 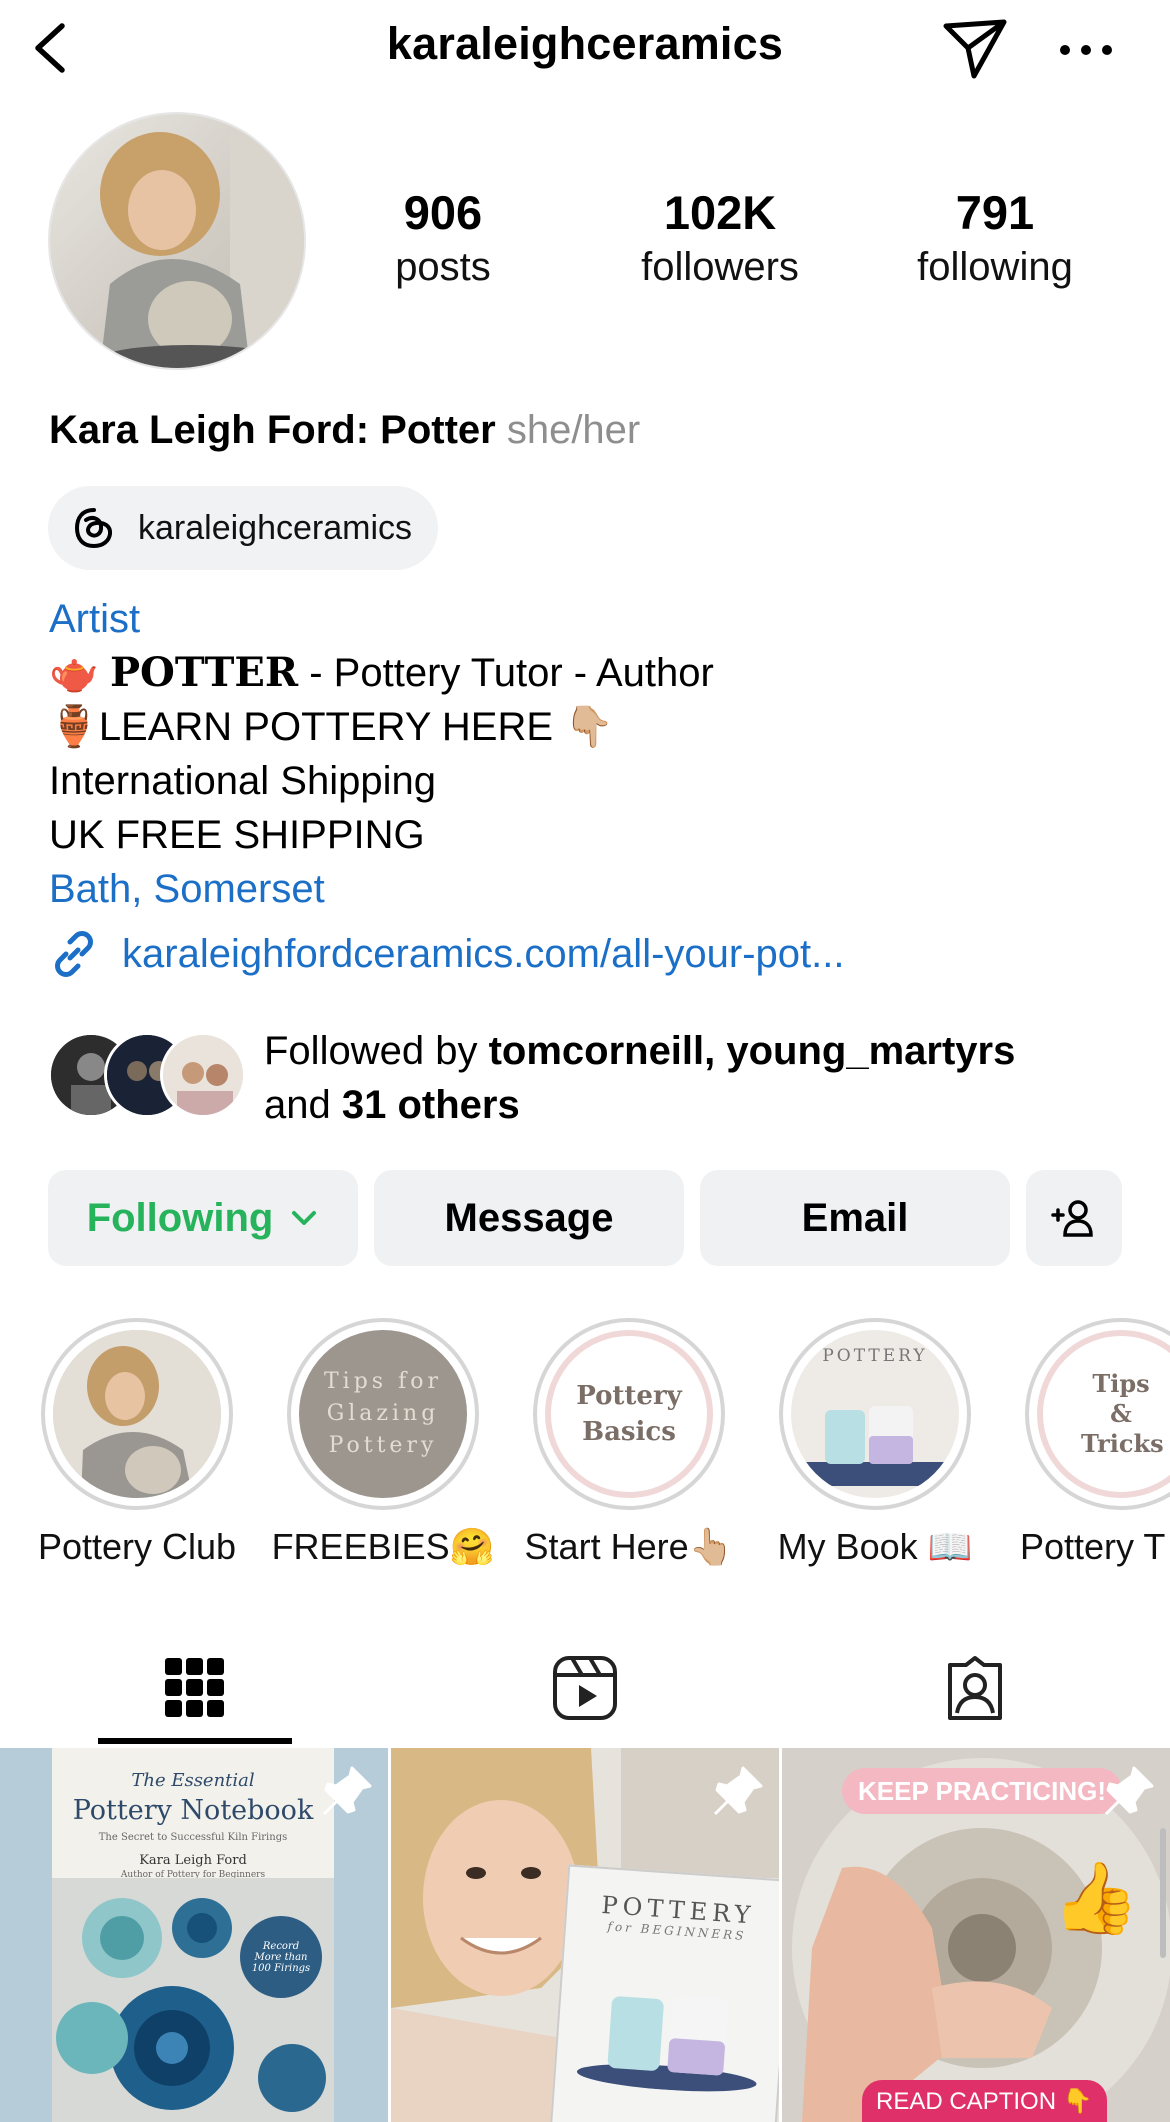 I want to click on highlight-cover, so click(x=137, y=1414).